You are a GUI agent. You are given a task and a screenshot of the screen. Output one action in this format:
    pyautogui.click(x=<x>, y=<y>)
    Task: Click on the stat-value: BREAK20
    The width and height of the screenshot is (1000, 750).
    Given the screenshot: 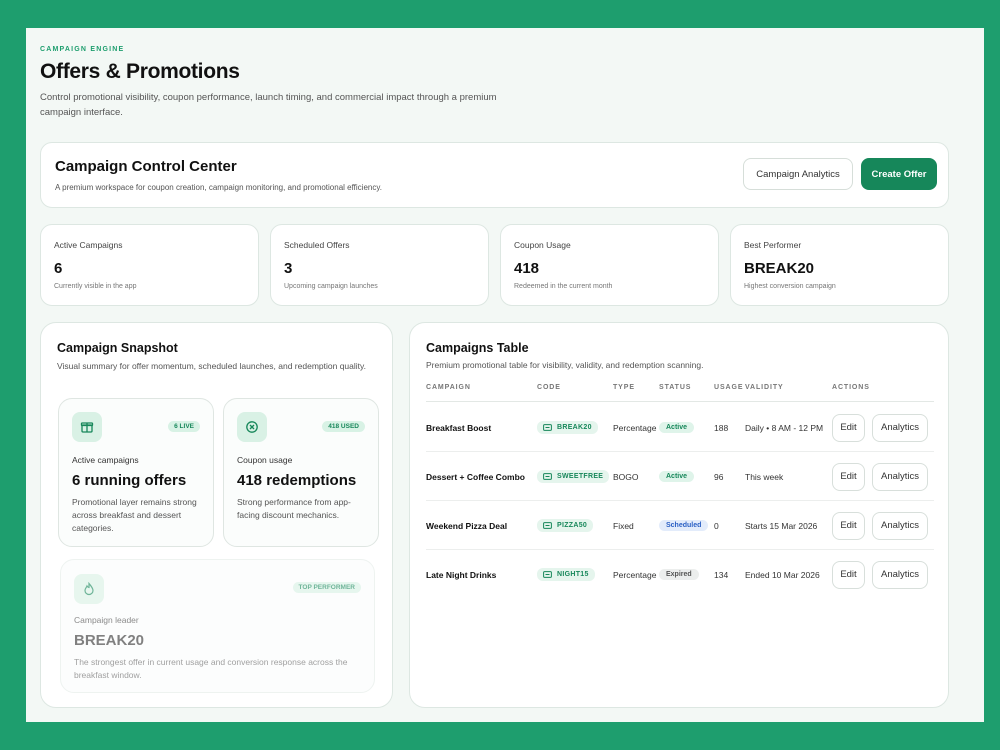 What is the action you would take?
    pyautogui.click(x=779, y=268)
    